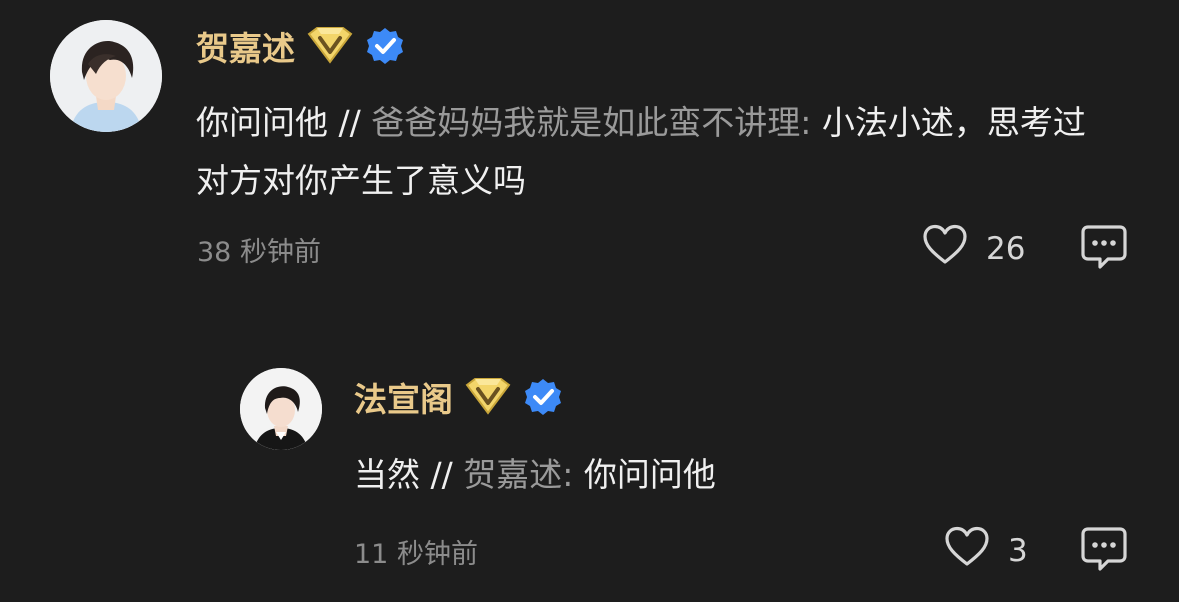  Describe the element at coordinates (262, 122) in the screenshot. I see `comment-text-main: 你问问他` at that location.